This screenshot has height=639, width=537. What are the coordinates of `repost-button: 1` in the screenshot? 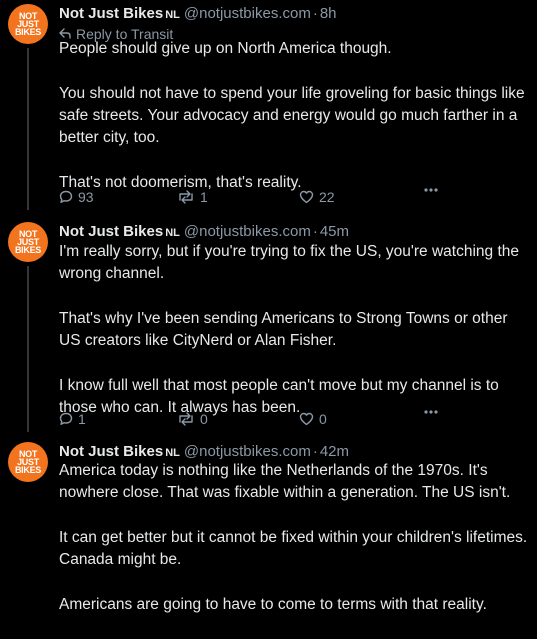 It's located at (192, 197).